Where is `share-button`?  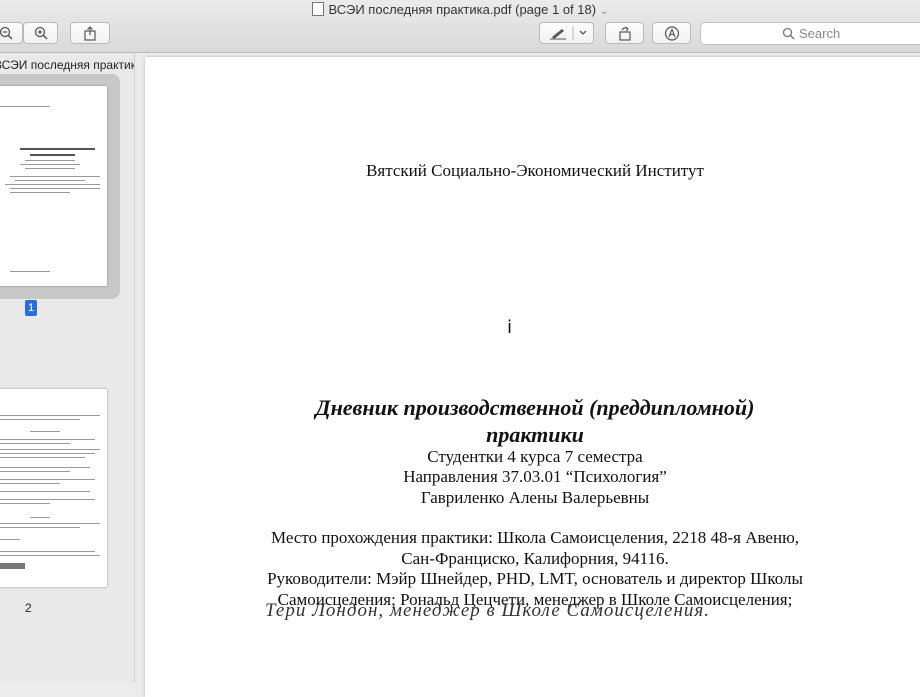
share-button is located at coordinates (90, 33).